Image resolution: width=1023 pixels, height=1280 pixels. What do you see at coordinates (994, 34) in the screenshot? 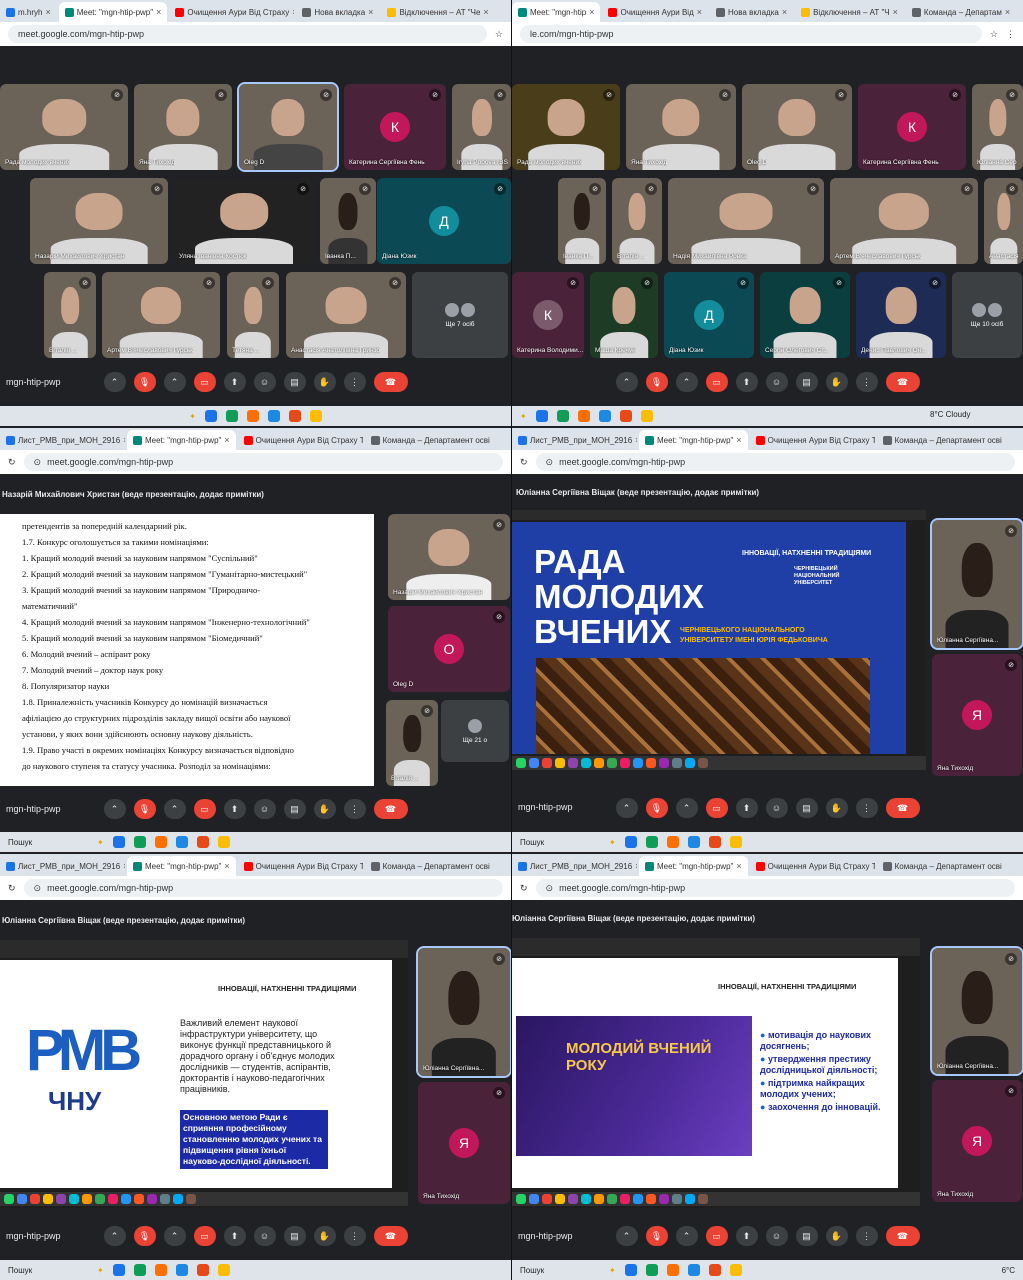
I see `bookmark-star-icon: ☆` at bounding box center [994, 34].